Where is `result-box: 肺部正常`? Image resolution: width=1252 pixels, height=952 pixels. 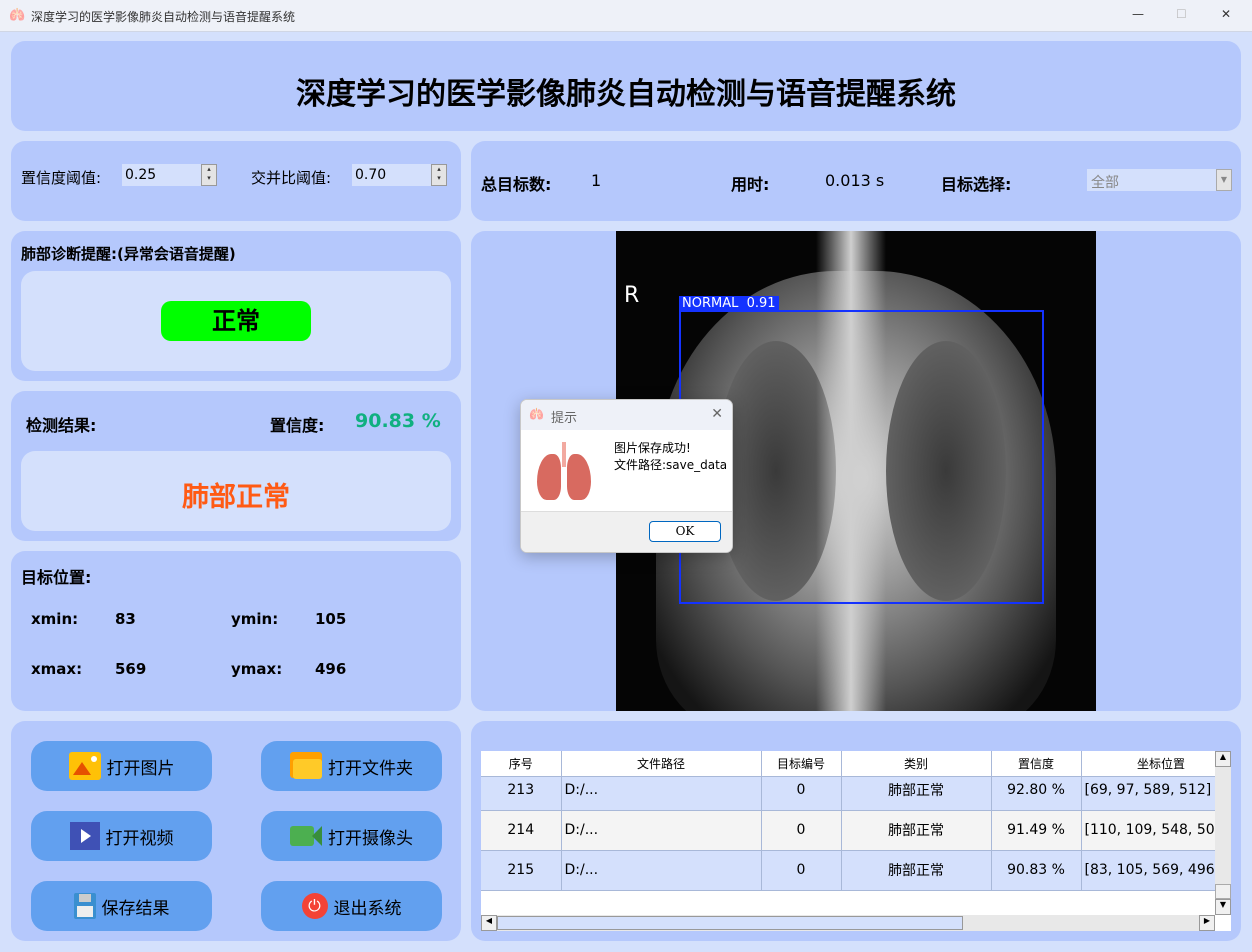
result-box: 肺部正常 is located at coordinates (236, 491).